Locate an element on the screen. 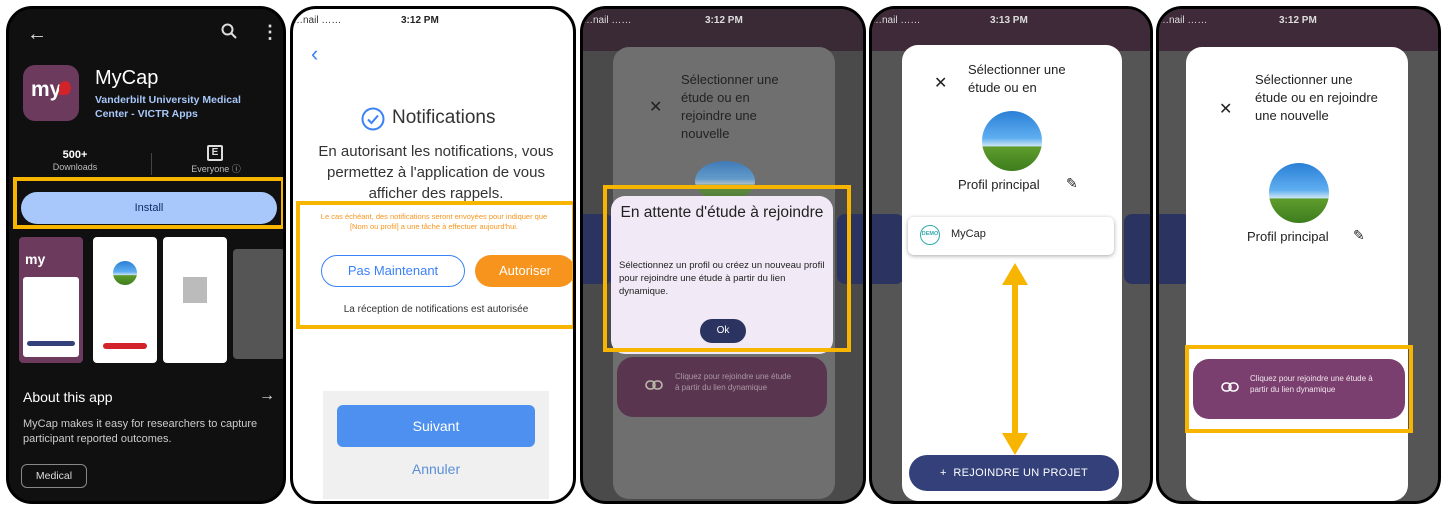 This screenshot has height=508, width=1447. more-options-icon: ⋮ is located at coordinates (270, 32).